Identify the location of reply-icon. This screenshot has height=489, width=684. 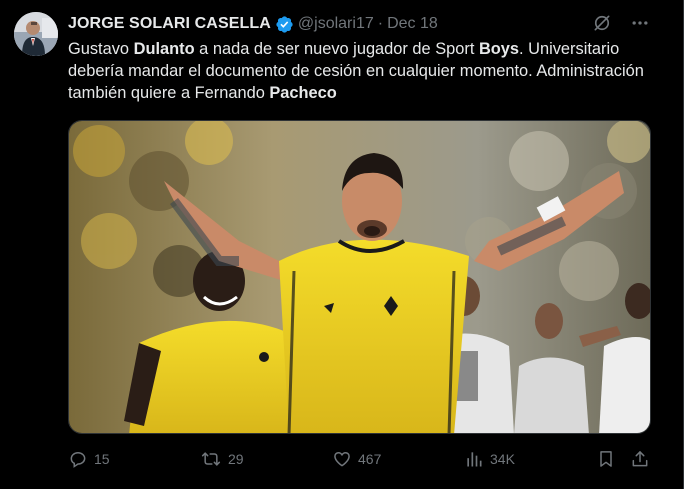
(78, 459).